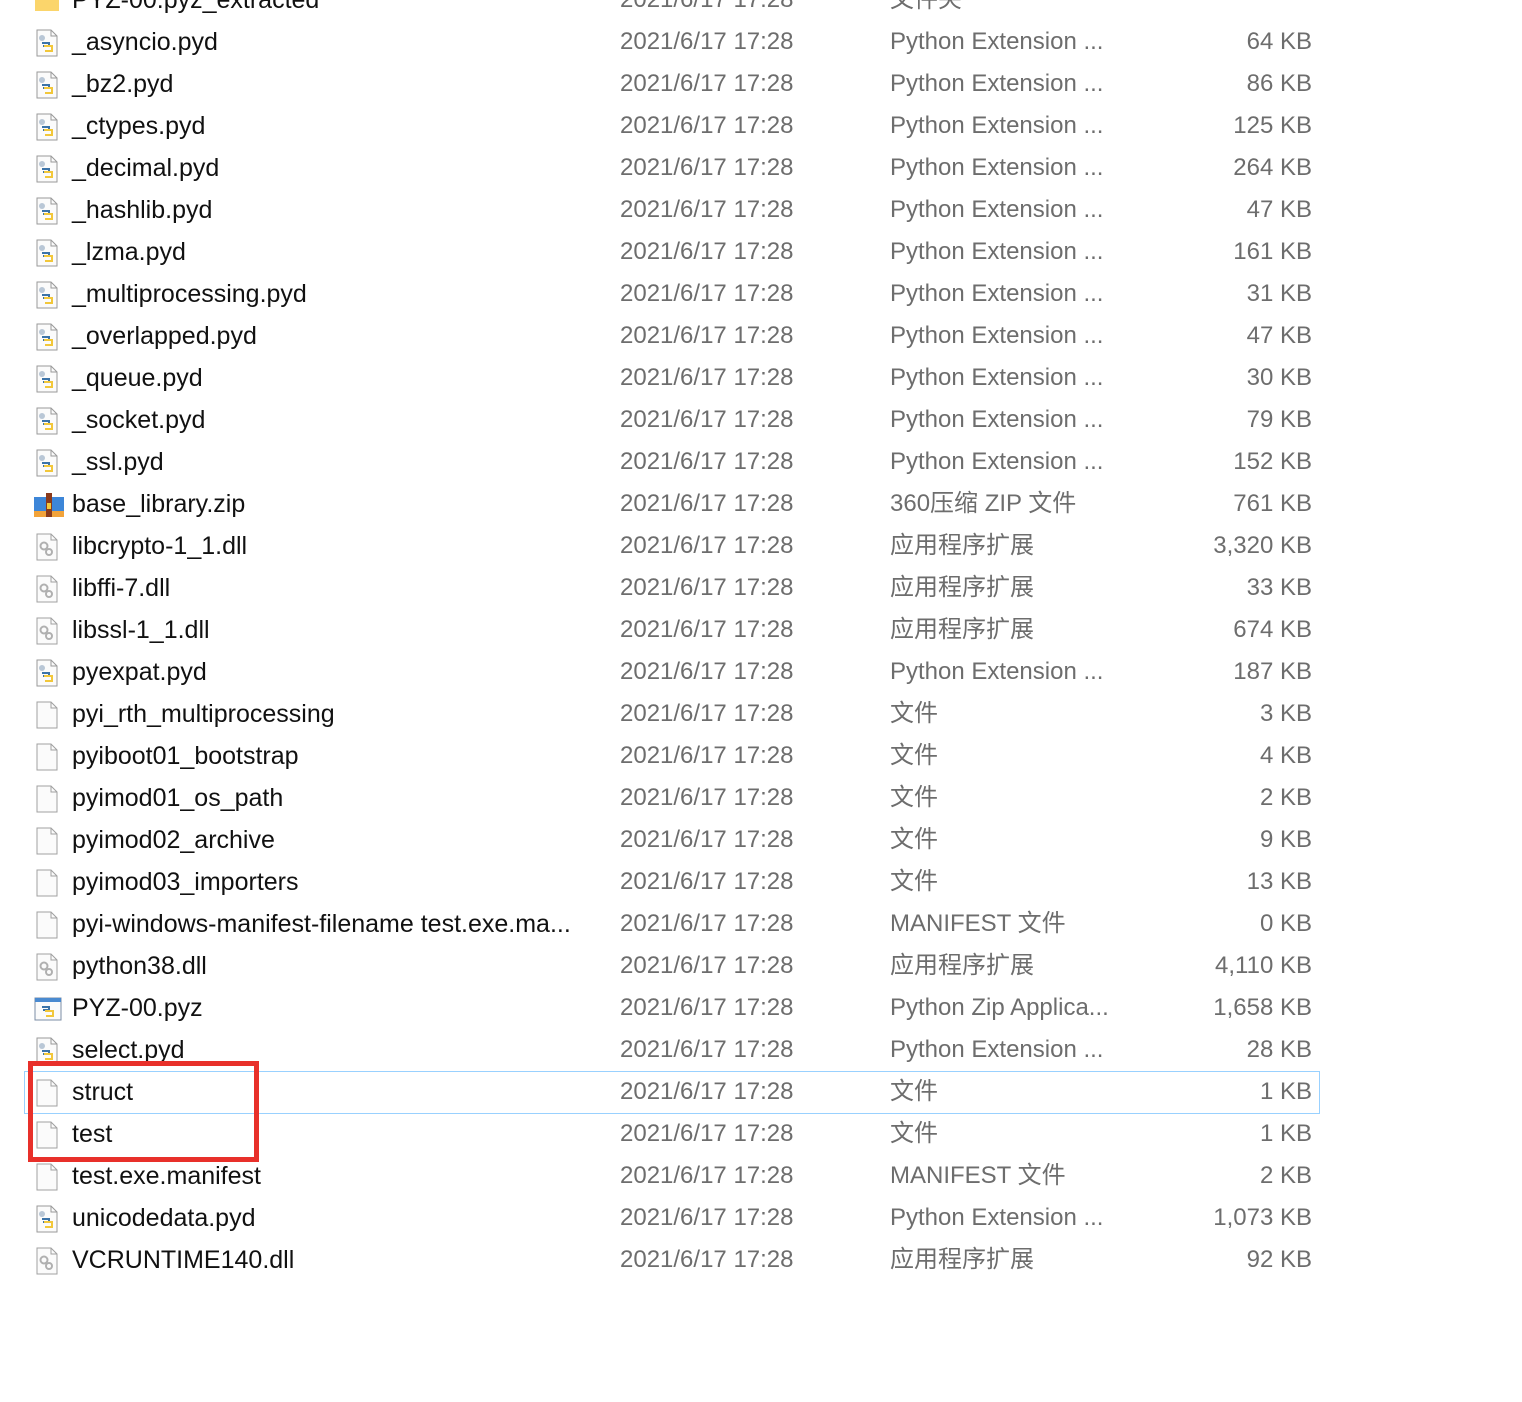 The height and width of the screenshot is (1402, 1522). Describe the element at coordinates (159, 546) in the screenshot. I see `file-name: libcrypto-1_1.dll` at that location.